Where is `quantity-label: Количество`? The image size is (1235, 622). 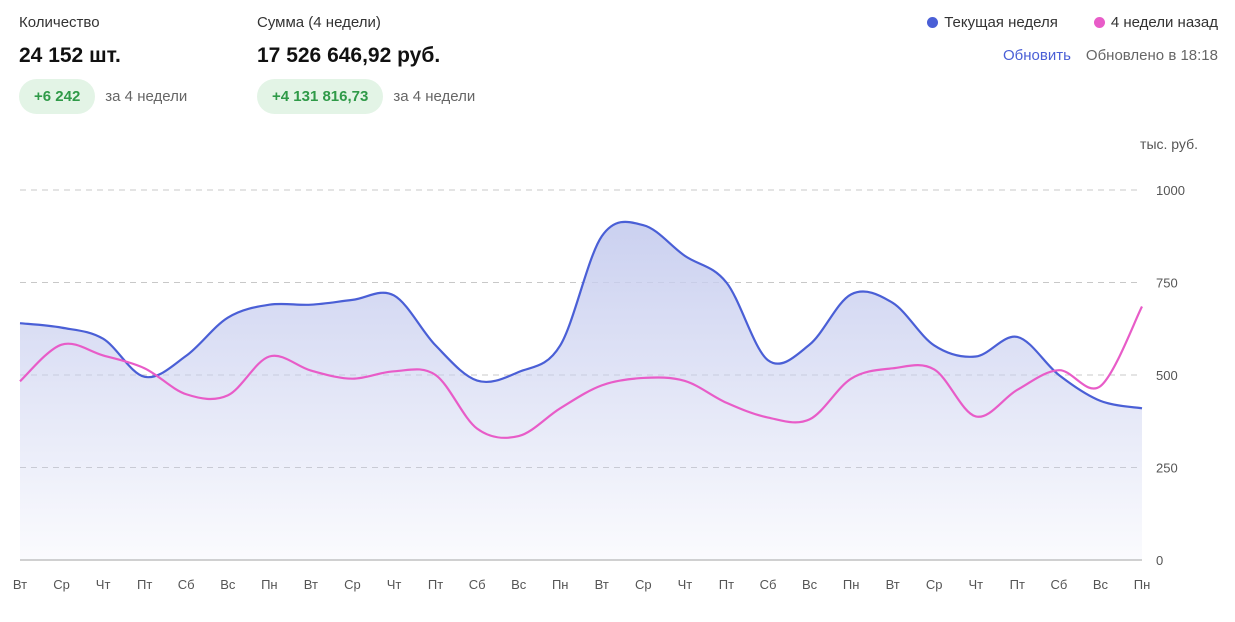
quantity-label: Количество is located at coordinates (59, 22).